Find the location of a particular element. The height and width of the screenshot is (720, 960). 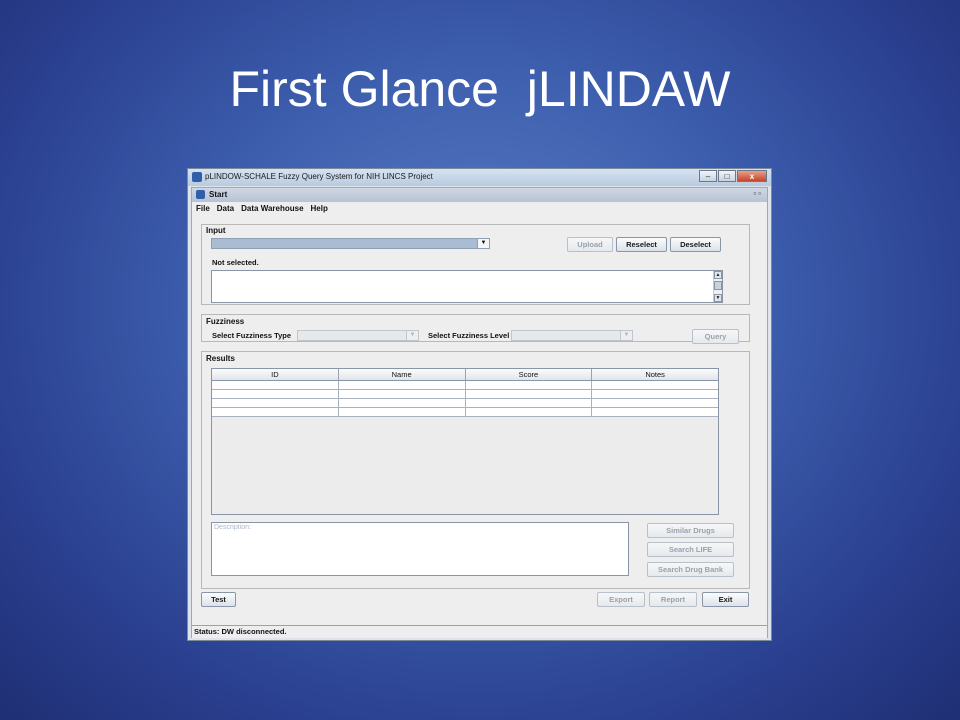

fuzziness-type-label: Select Fuzziness Type is located at coordinates (252, 335).